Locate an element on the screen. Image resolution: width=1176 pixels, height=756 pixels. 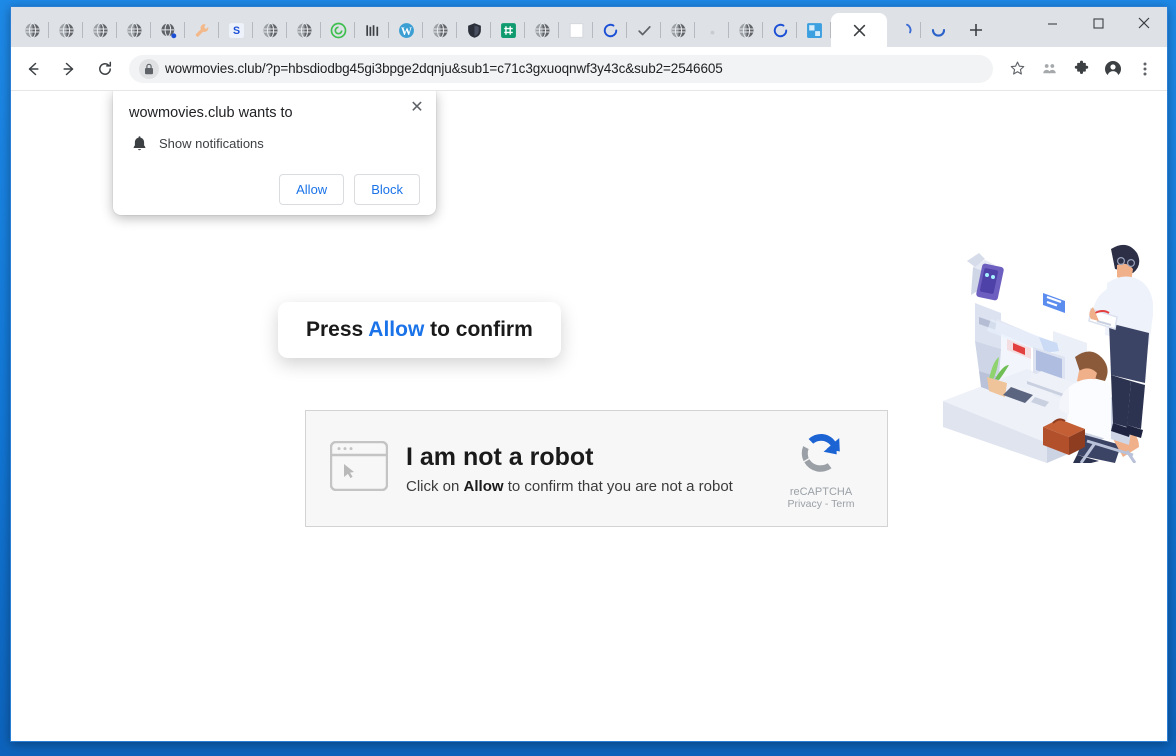
globe-badge-icon is located at coordinates (168, 30).